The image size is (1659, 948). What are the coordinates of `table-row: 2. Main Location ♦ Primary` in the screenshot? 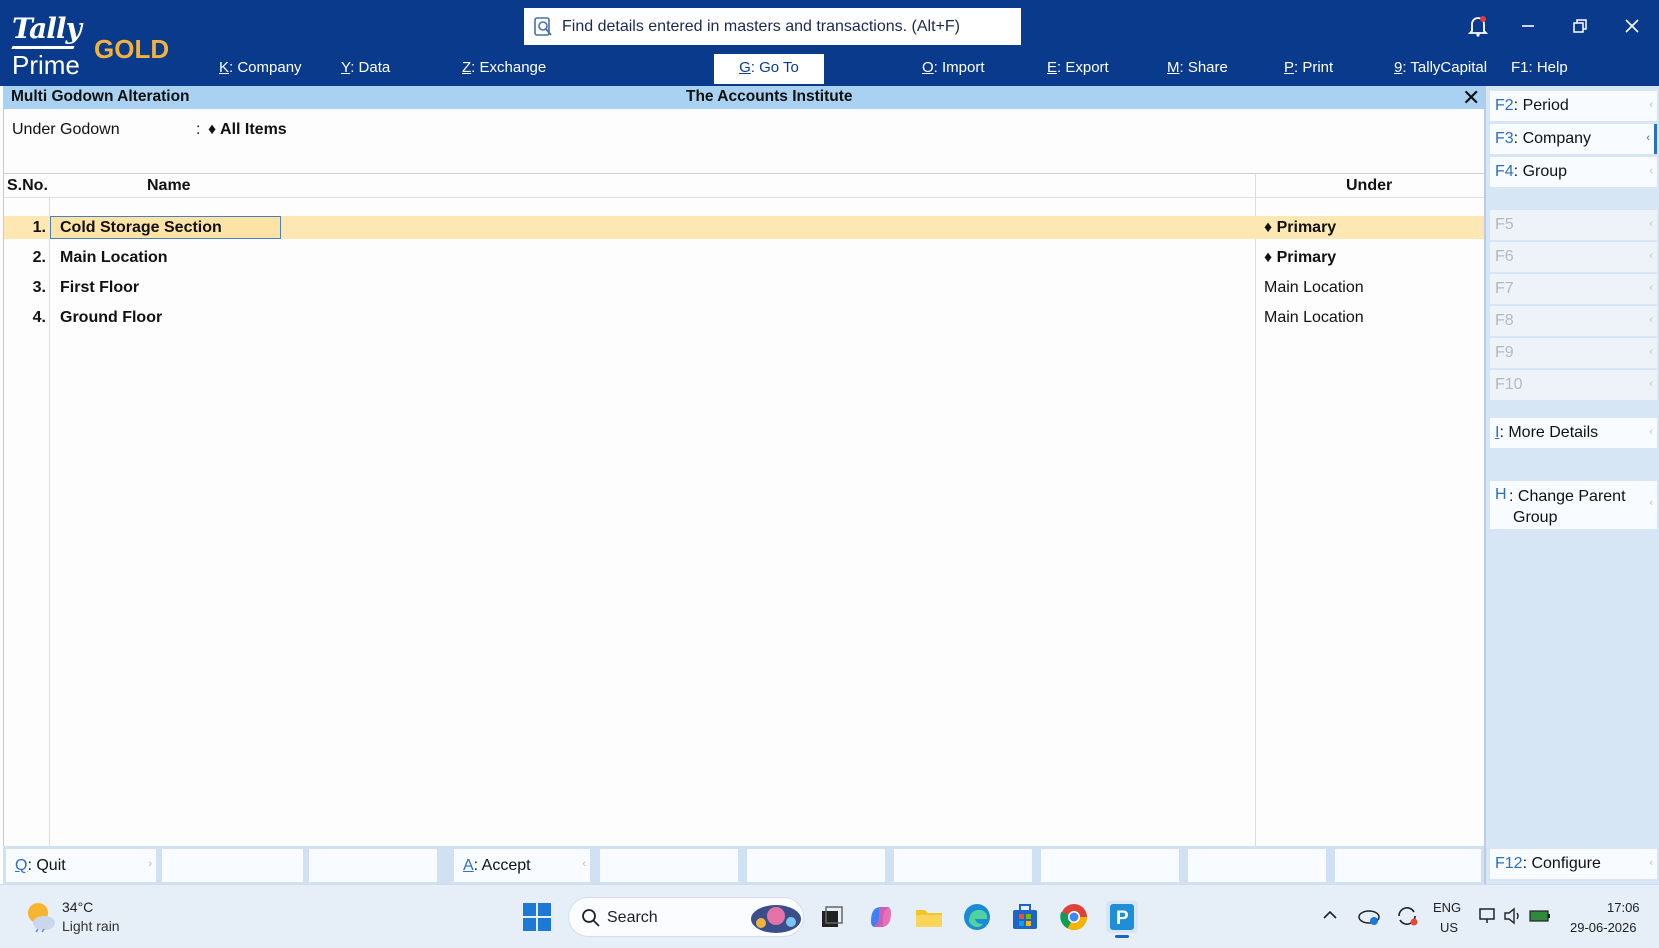 It's located at (744, 257).